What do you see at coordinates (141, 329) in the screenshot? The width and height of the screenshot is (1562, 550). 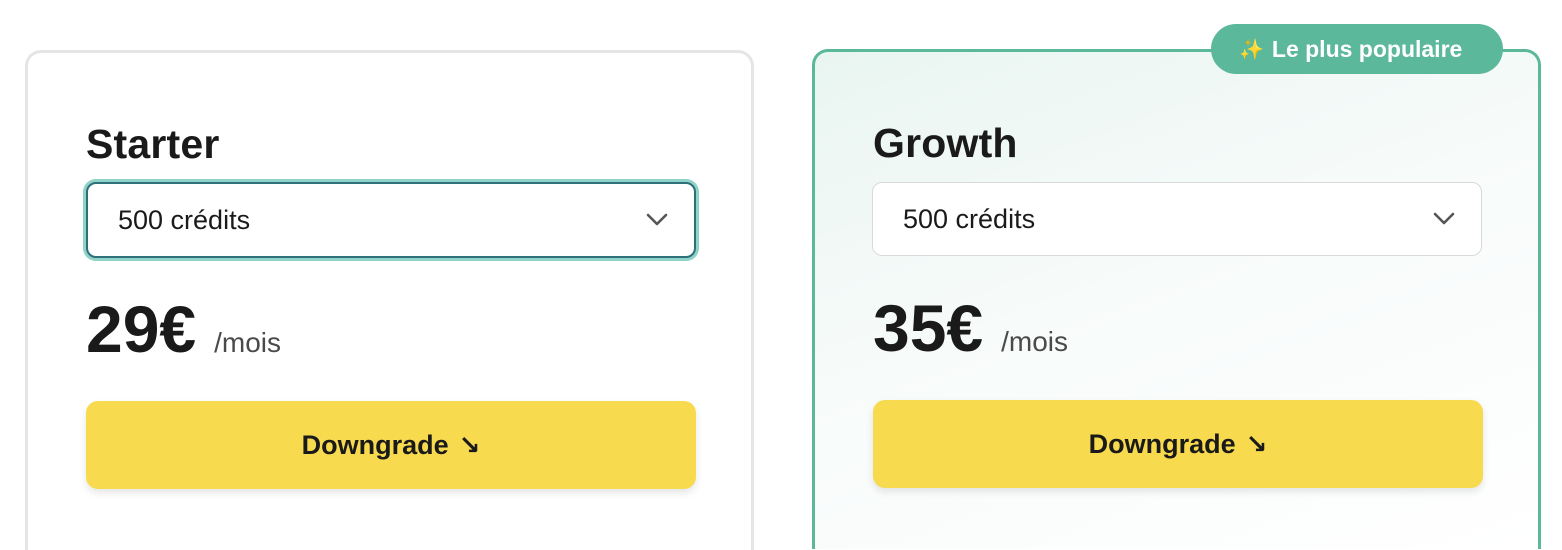 I see `price: 29€` at bounding box center [141, 329].